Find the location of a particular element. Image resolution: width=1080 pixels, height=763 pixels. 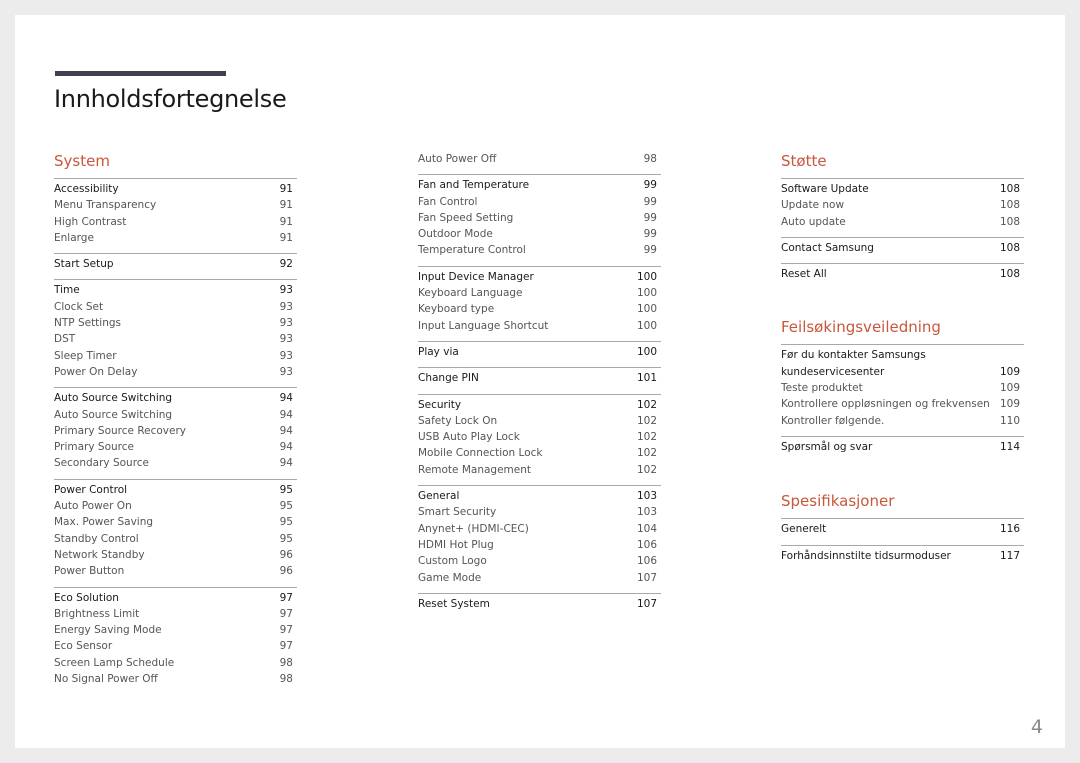

toc-entry-label: Update now is located at coordinates (812, 205).